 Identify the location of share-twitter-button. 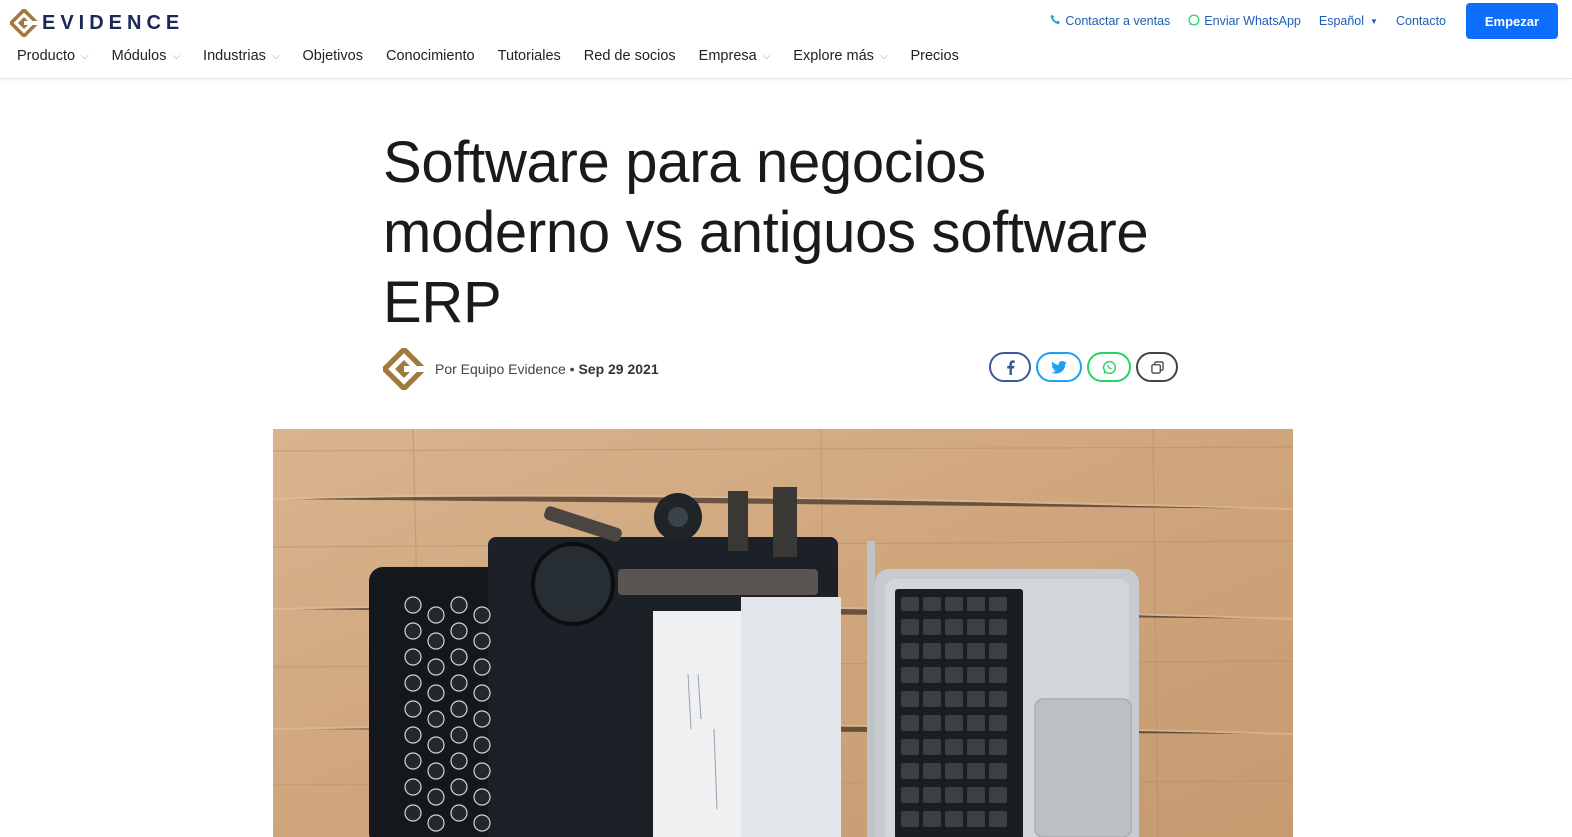
(1059, 367).